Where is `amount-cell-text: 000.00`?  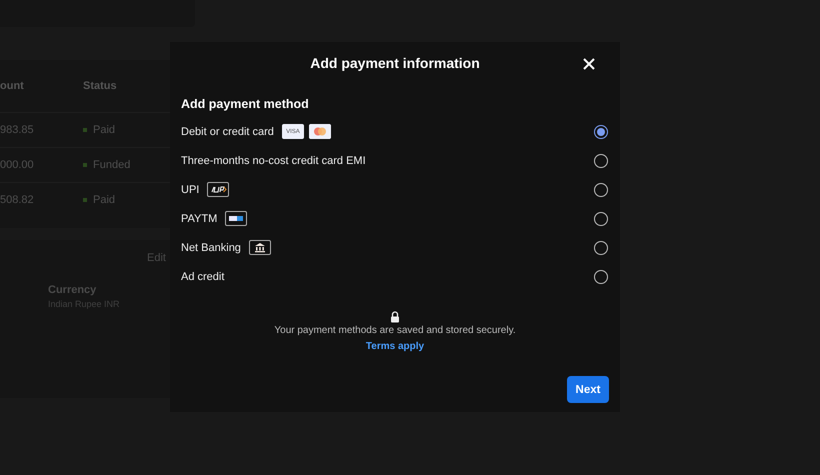
amount-cell-text: 000.00 is located at coordinates (17, 165).